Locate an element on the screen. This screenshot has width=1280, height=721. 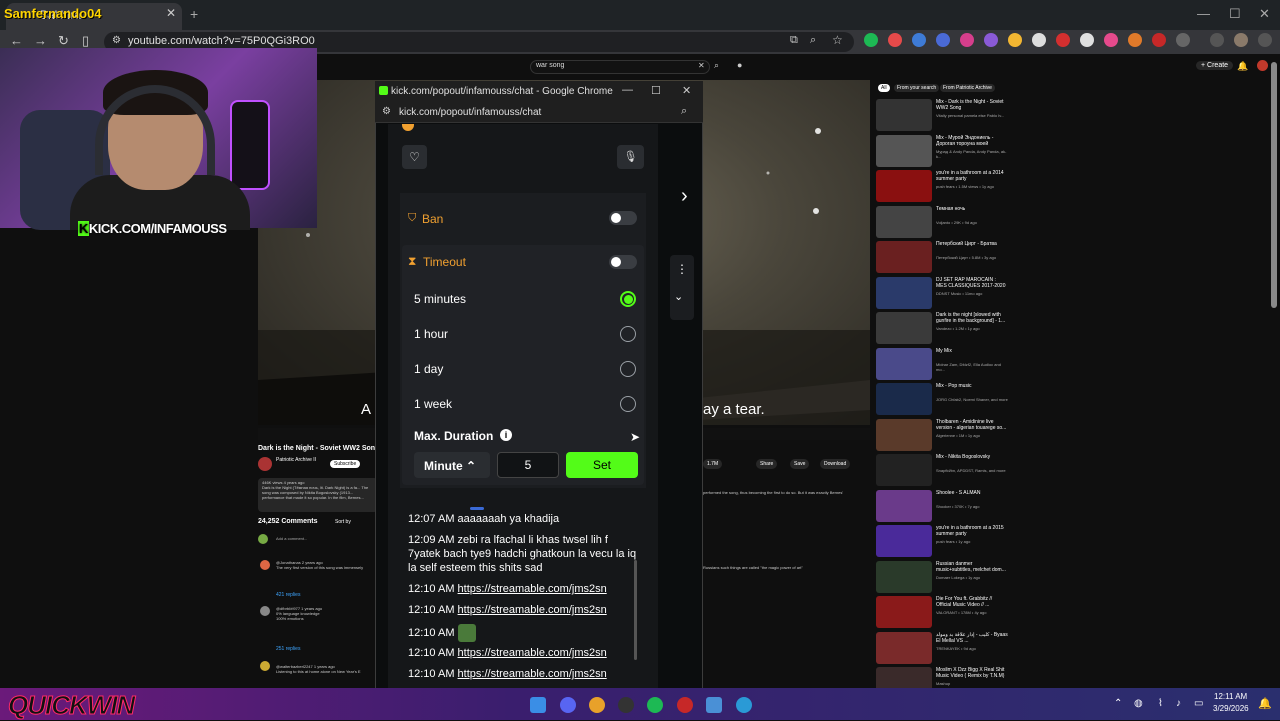
kebab-icon: ⋮ is located at coordinates (682, 269).